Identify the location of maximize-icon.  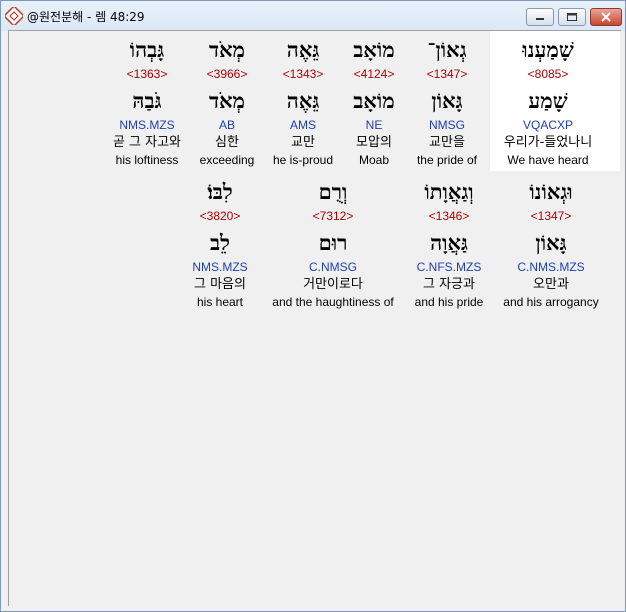
(572, 17).